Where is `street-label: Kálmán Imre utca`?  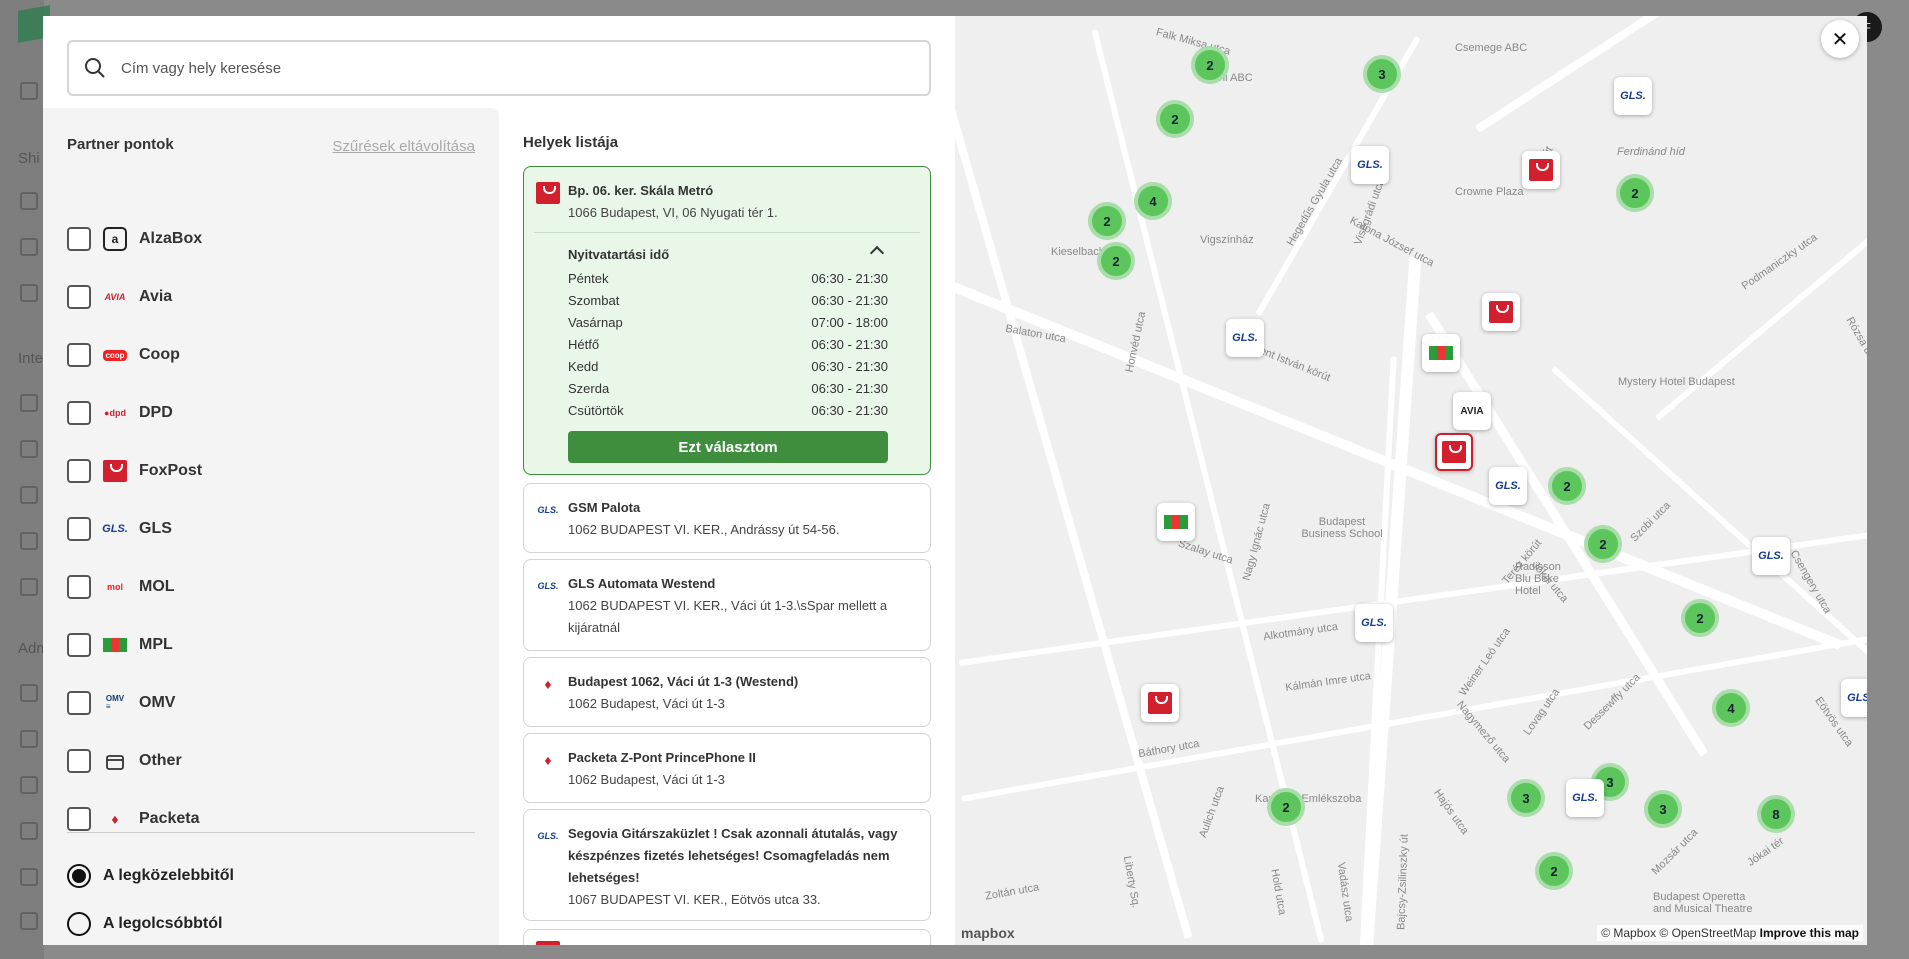
street-label: Kálmán Imre utca is located at coordinates (1328, 682).